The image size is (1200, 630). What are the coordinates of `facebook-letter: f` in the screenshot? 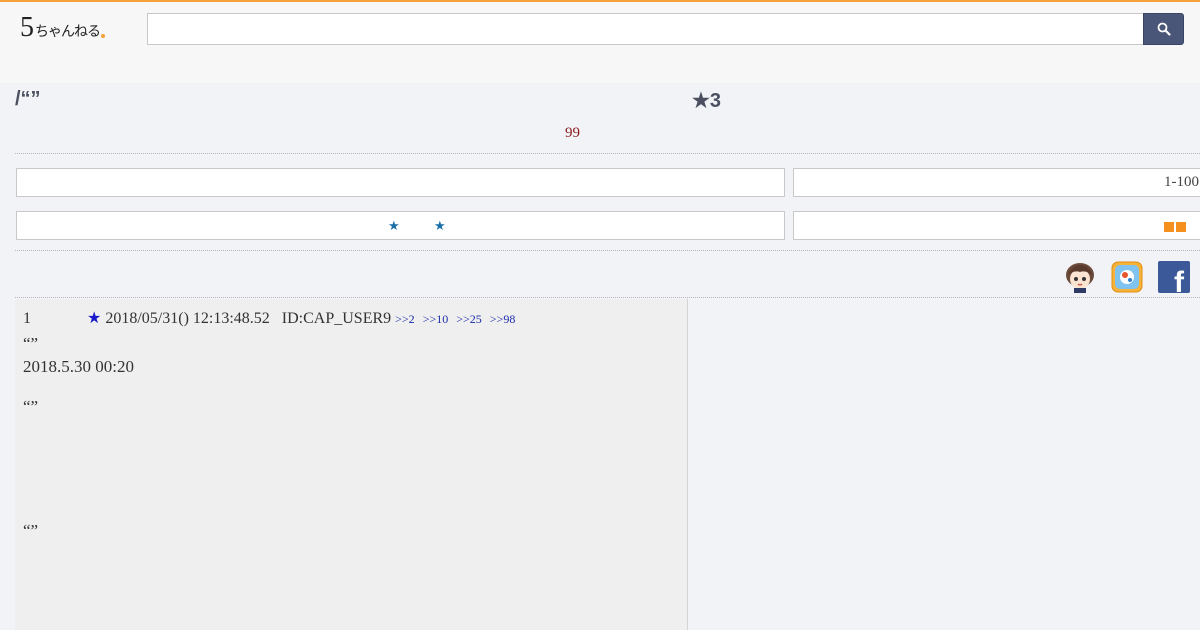 It's located at (1179, 279).